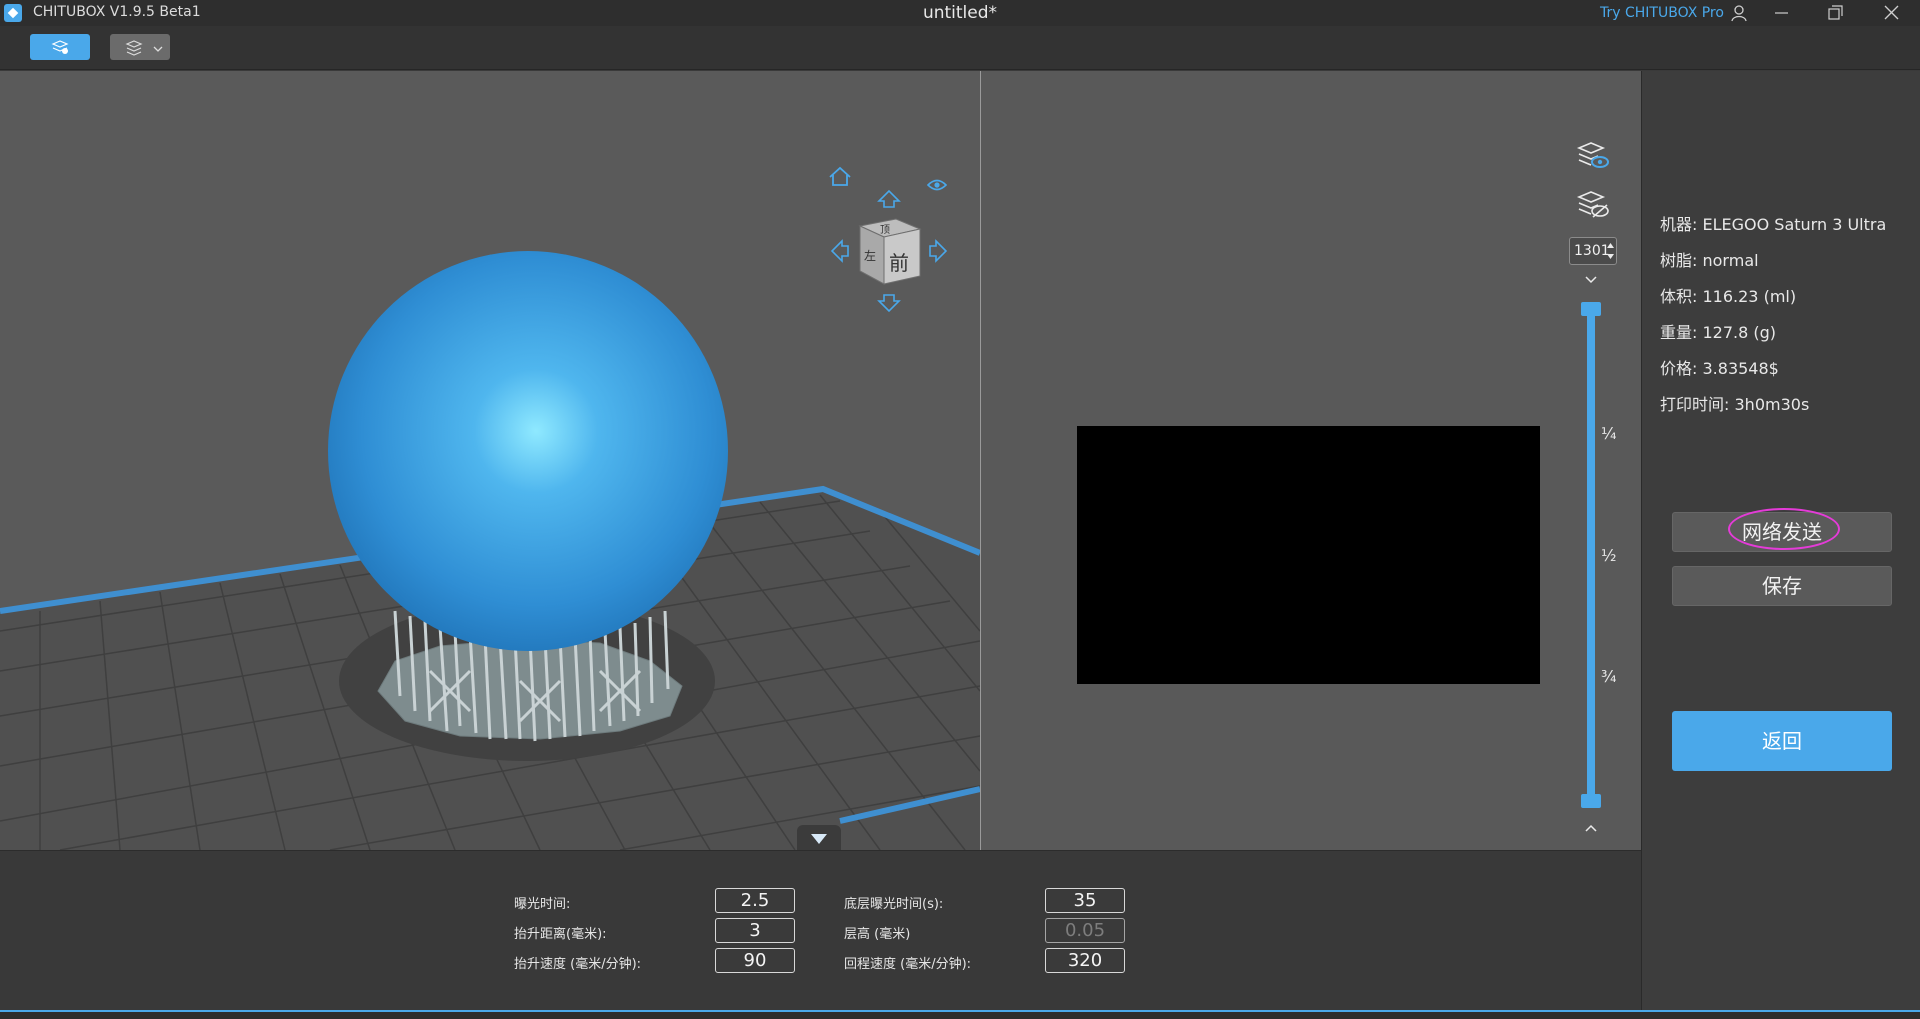 Image resolution: width=1920 pixels, height=1019 pixels. What do you see at coordinates (117, 12) in the screenshot?
I see `app-name: CHITUBOX V1.9.5 Beta1` at bounding box center [117, 12].